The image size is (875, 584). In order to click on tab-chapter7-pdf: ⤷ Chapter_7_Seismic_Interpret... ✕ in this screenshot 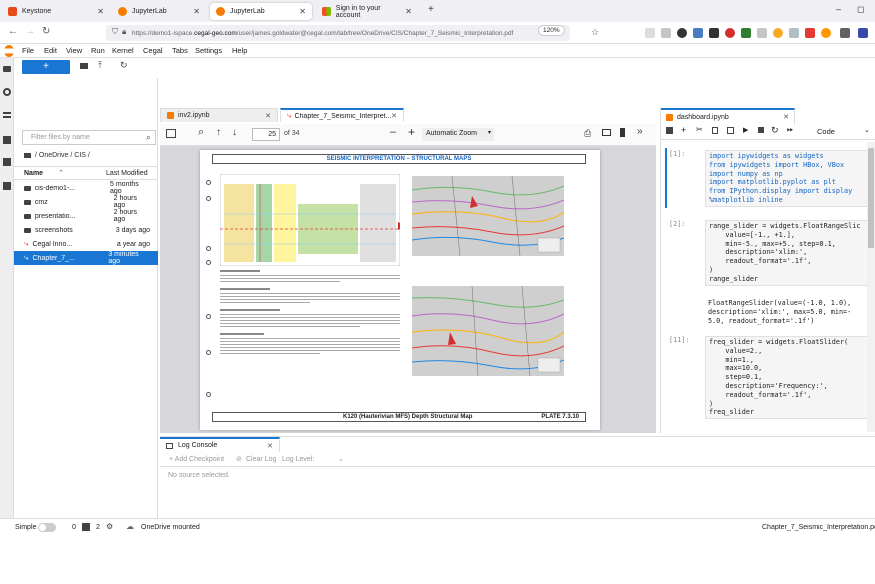, I will do `click(342, 115)`.